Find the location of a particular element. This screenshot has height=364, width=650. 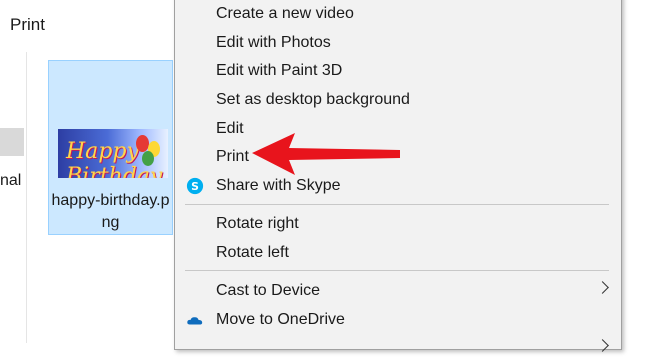

menu-item-move-to-onedrive: Move to OneDrive is located at coordinates (398, 321).